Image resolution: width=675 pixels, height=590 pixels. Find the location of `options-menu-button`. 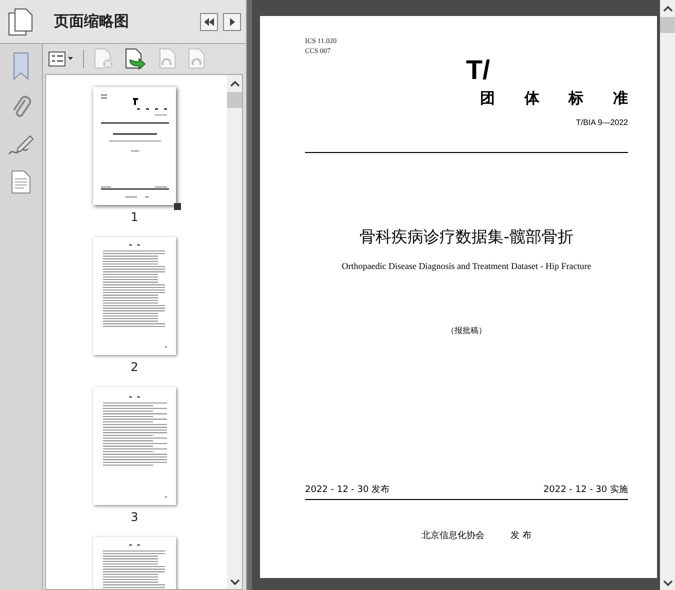

options-menu-button is located at coordinates (61, 59).